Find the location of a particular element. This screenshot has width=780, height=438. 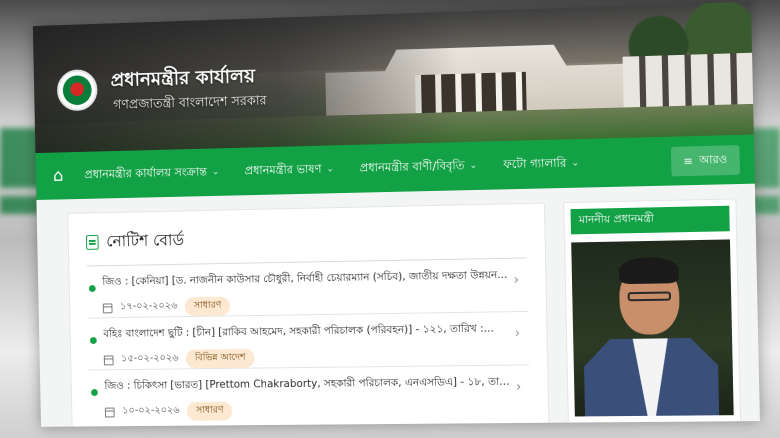

more-menu-label: আরও is located at coordinates (713, 159).